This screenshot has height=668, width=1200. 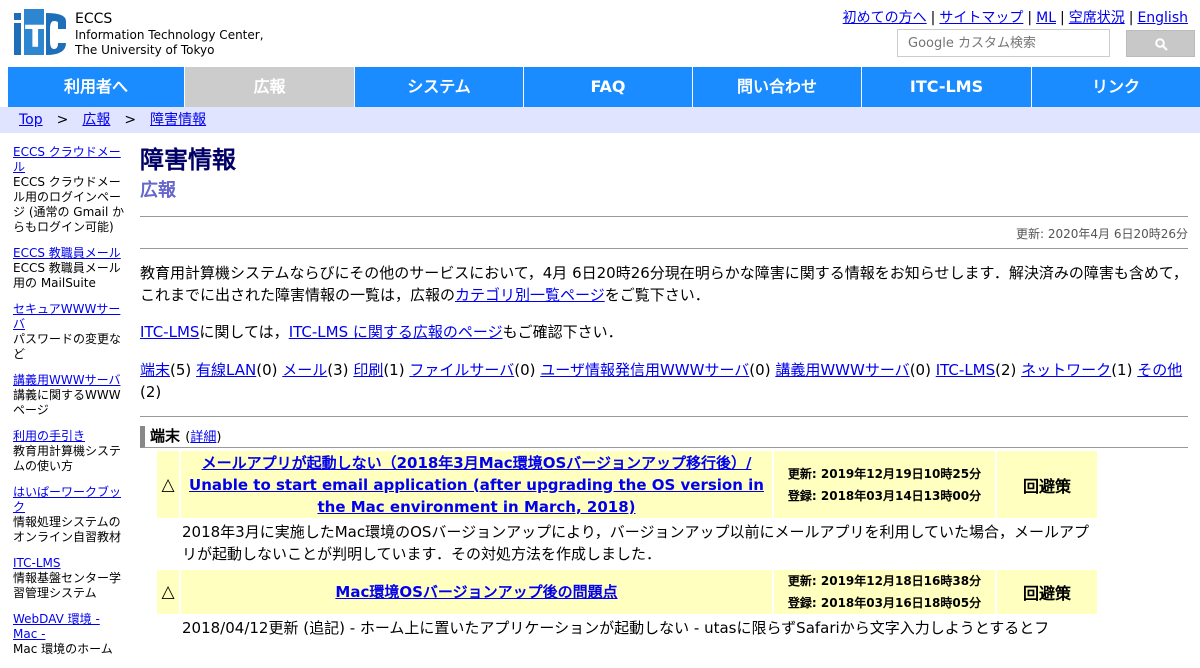 I want to click on category-count: (3), so click(x=338, y=370).